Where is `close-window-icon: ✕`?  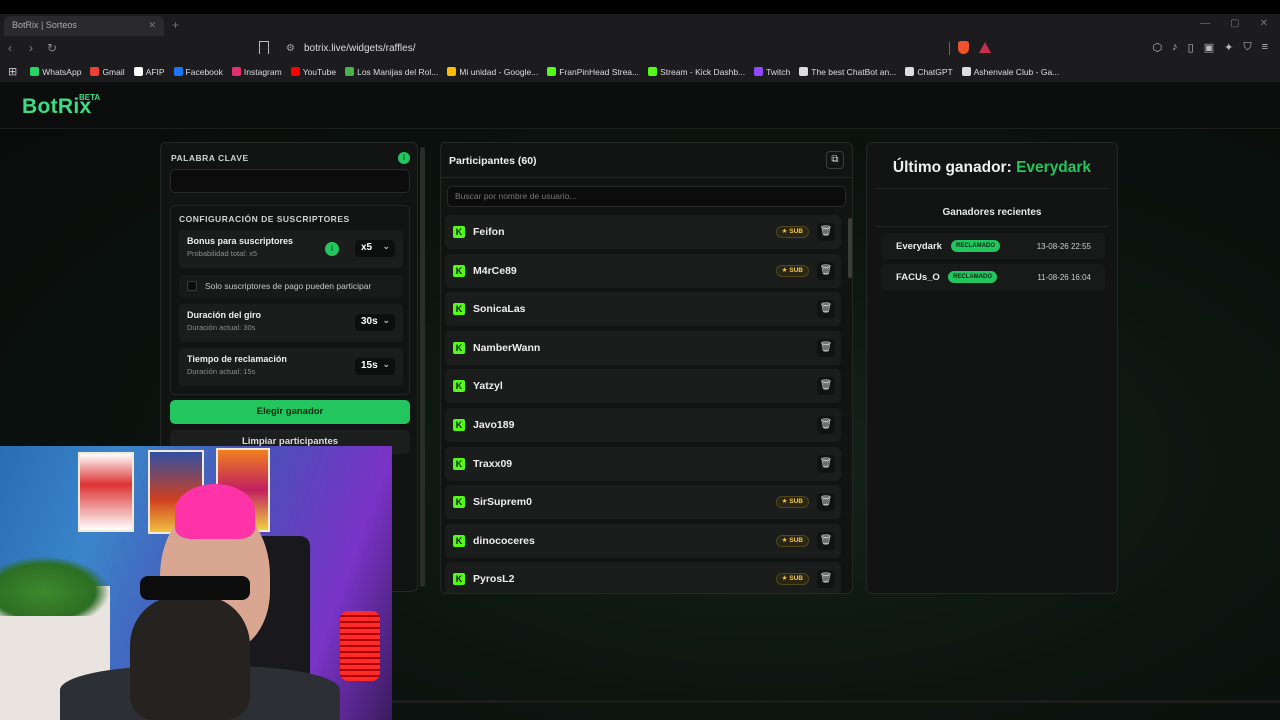
close-window-icon: ✕ is located at coordinates (1264, 23).